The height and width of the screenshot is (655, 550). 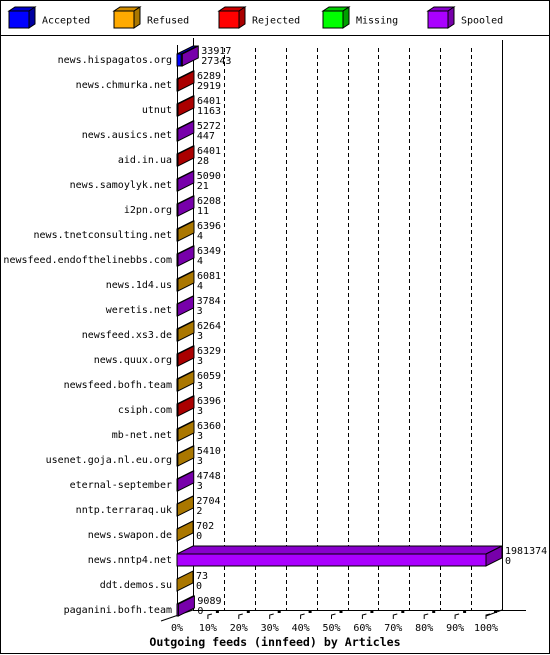 What do you see at coordinates (127, 335) in the screenshot?
I see `host-label: newsfeed.xs3.de` at bounding box center [127, 335].